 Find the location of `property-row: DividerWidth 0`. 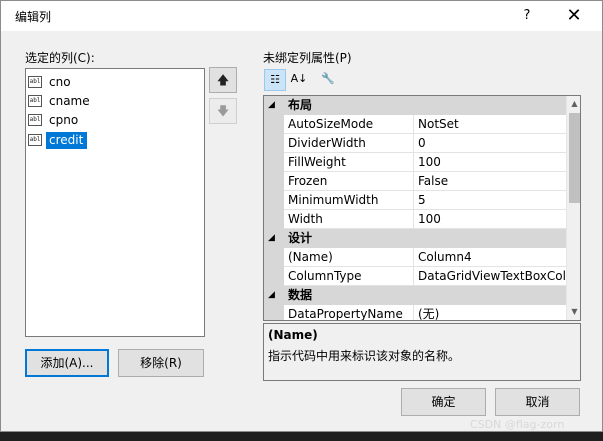

property-row: DividerWidth 0 is located at coordinates (415, 143).